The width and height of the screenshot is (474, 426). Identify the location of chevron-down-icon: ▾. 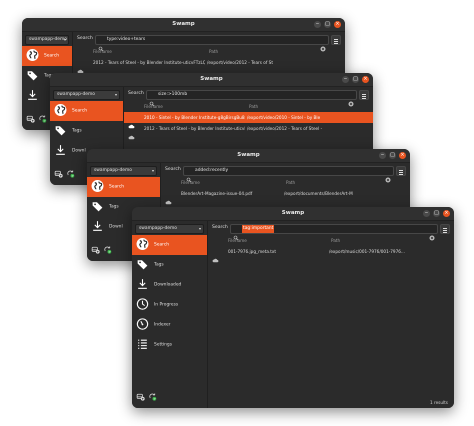
(64, 39).